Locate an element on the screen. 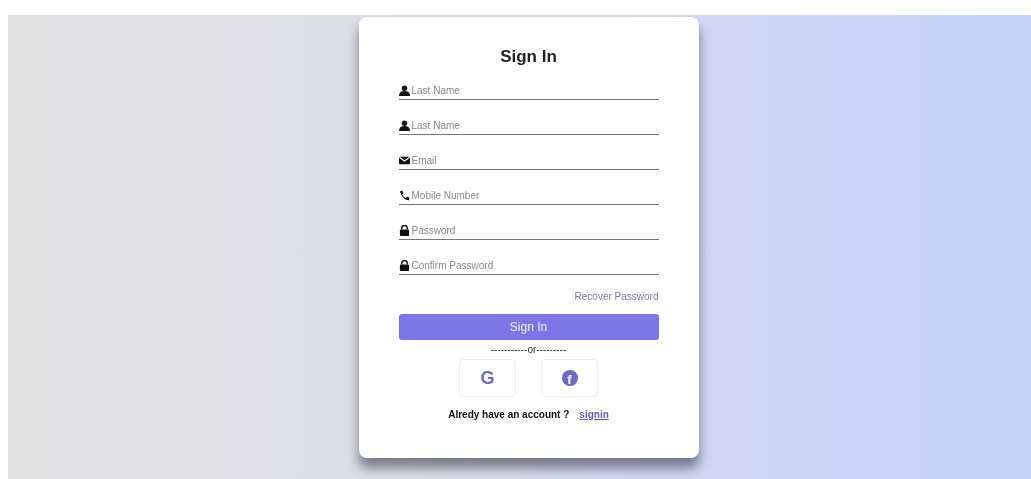  phone-icon is located at coordinates (404, 195).